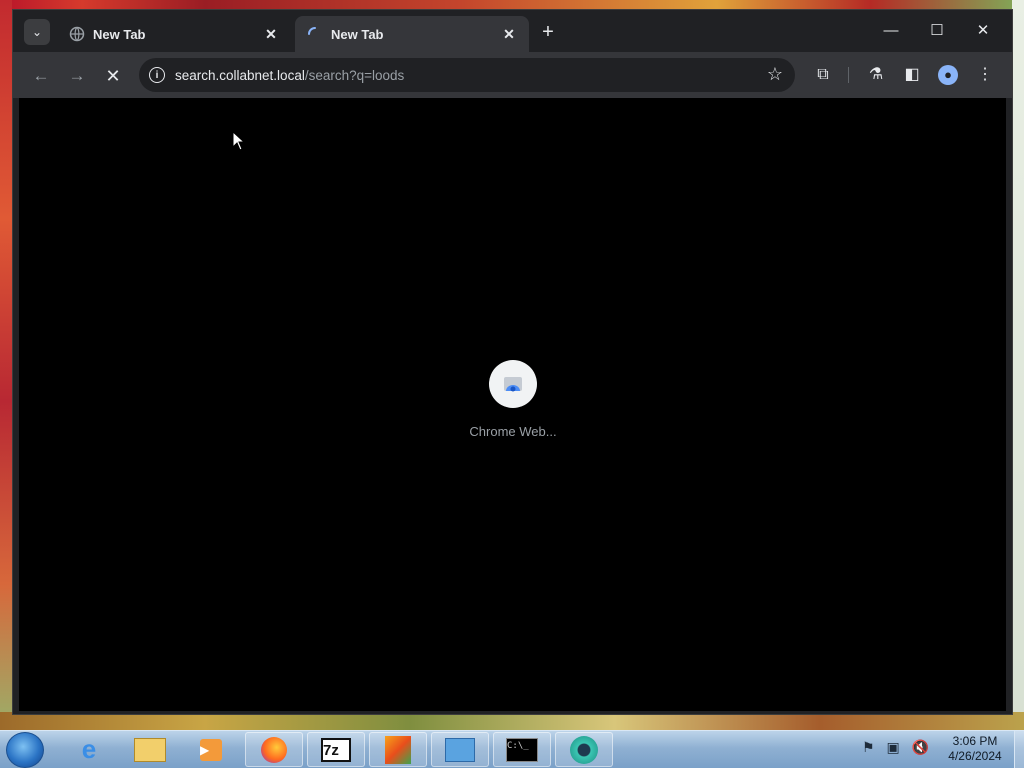 This screenshot has height=768, width=1024. I want to click on chrome-web-app-icon, so click(584, 749).